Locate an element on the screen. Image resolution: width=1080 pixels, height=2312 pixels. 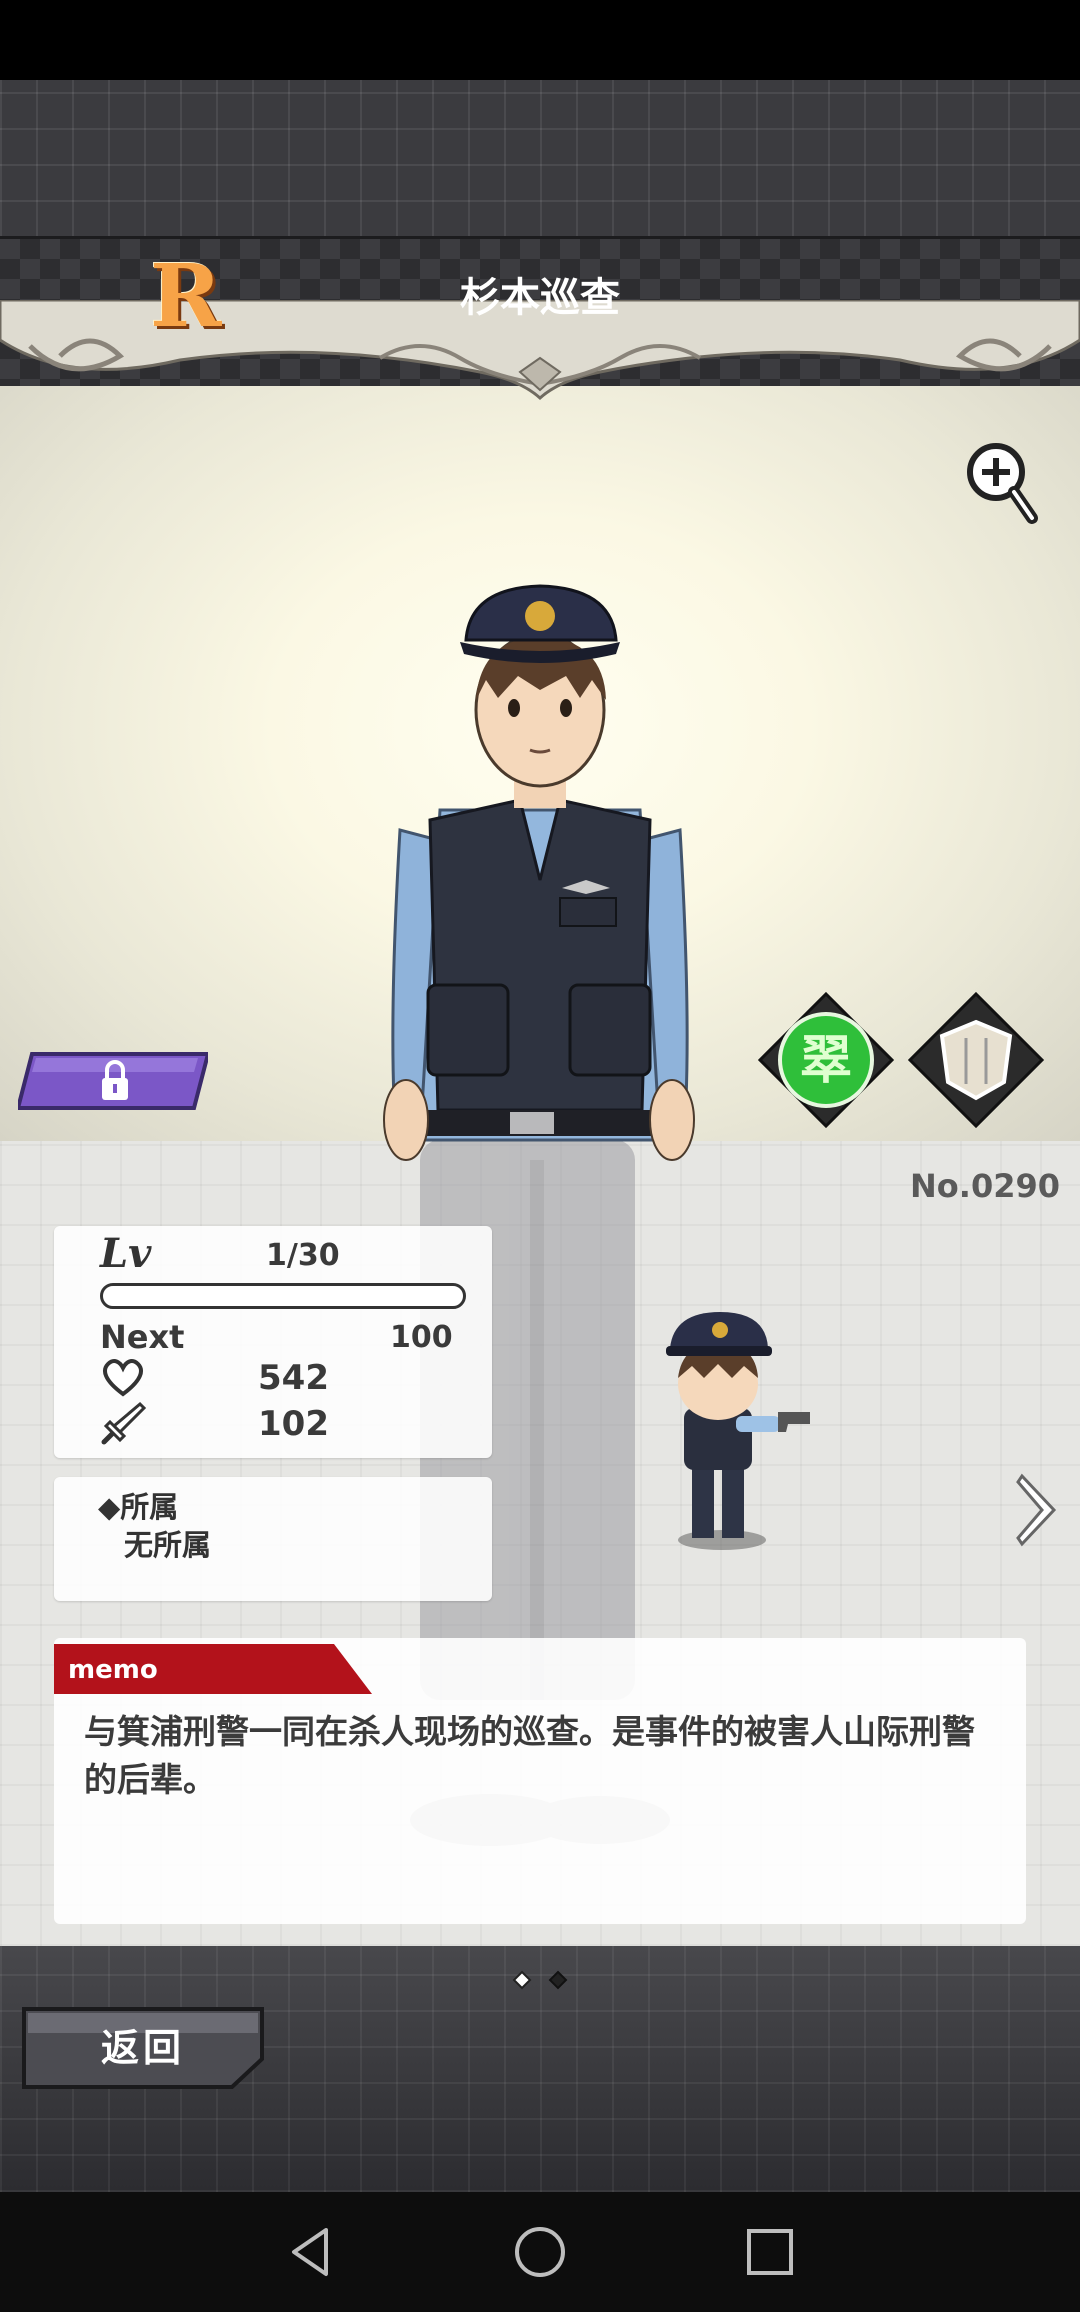
attribute-icon: 翠 is located at coordinates (826, 1060).